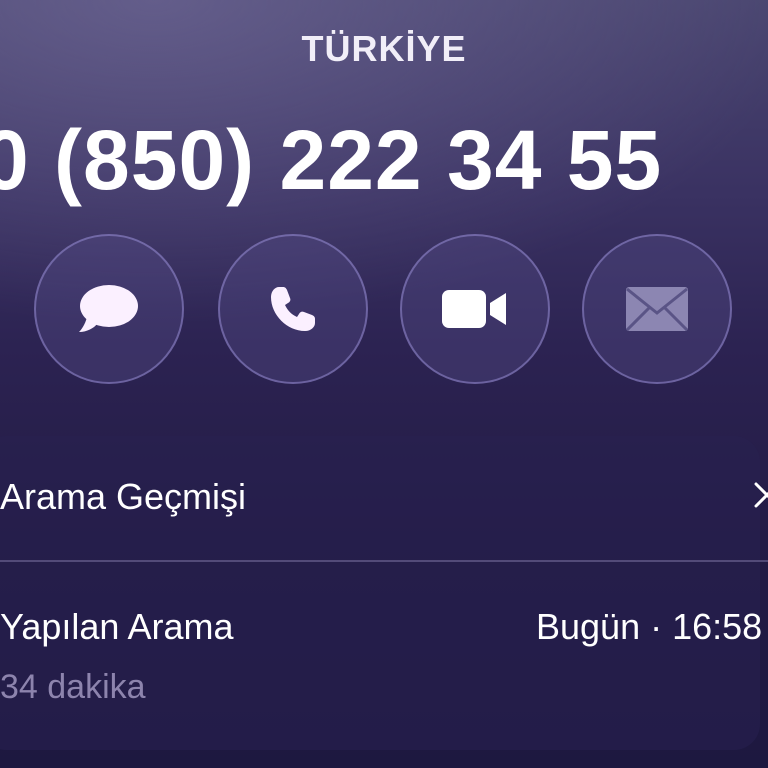 The height and width of the screenshot is (768, 768). What do you see at coordinates (649, 626) in the screenshot?
I see `call-entry-time: Bugün · 16:58` at bounding box center [649, 626].